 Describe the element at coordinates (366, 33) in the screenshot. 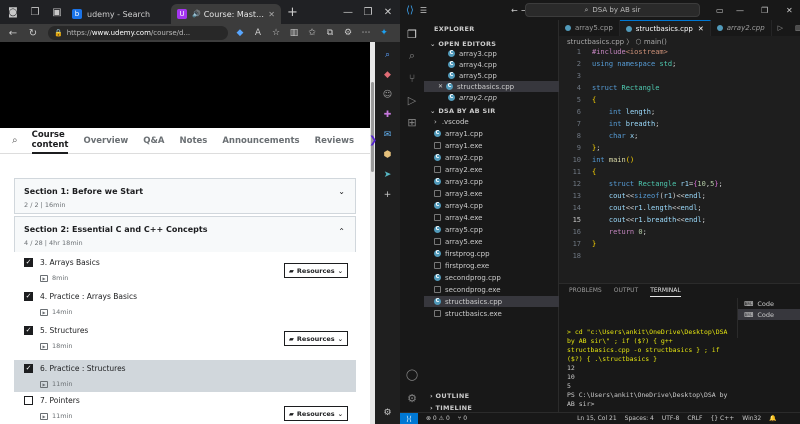

I see `more-icon: ⋯` at that location.